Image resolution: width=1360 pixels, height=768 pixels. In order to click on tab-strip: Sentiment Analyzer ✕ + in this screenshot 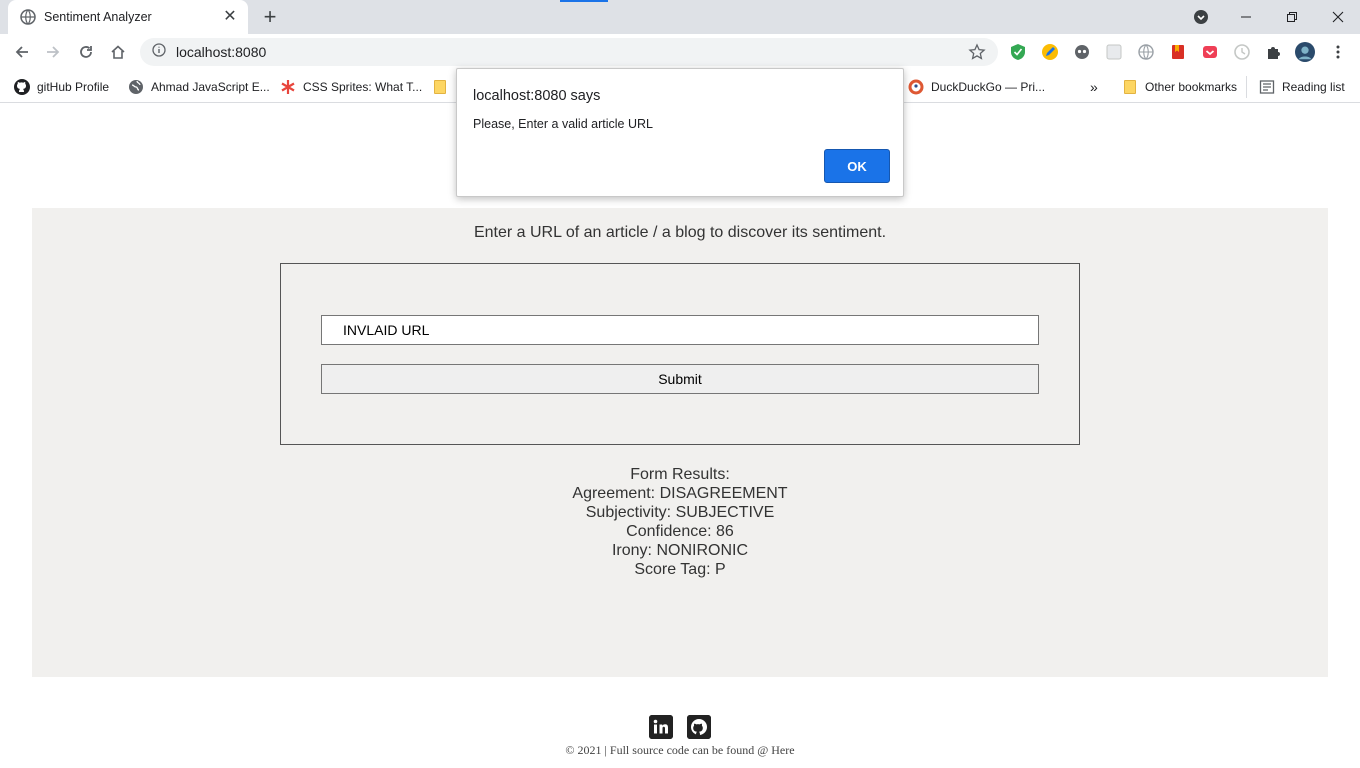, I will do `click(680, 17)`.